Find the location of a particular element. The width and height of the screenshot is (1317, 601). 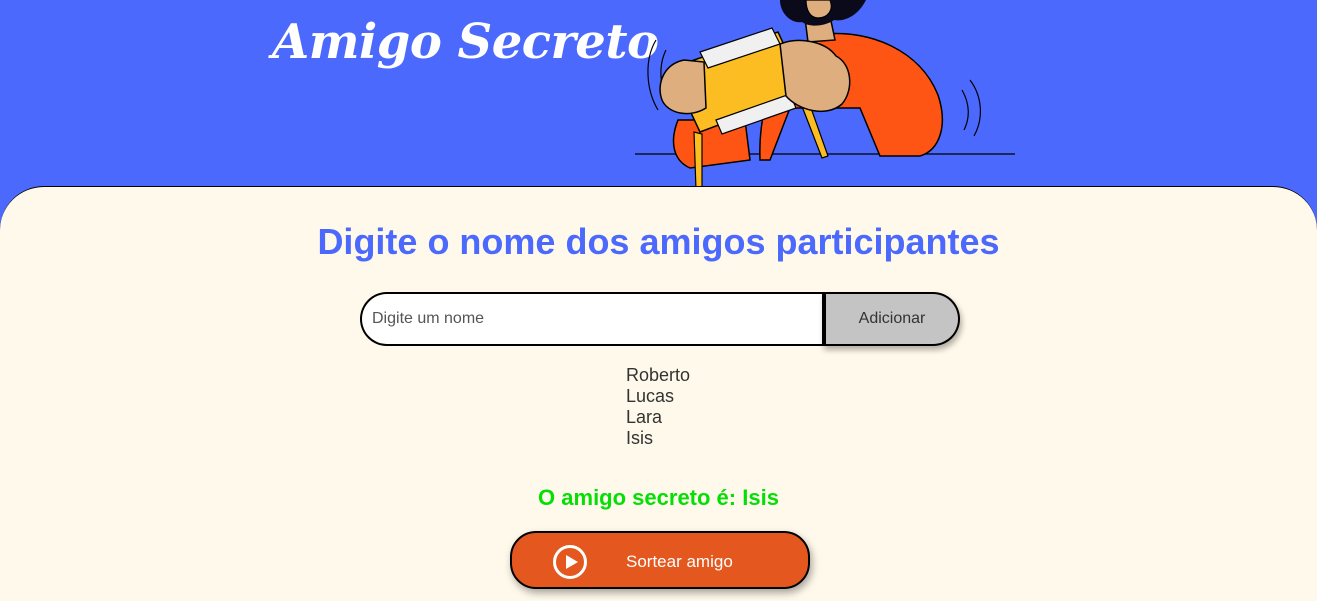

result-name: Isis is located at coordinates (760, 497).